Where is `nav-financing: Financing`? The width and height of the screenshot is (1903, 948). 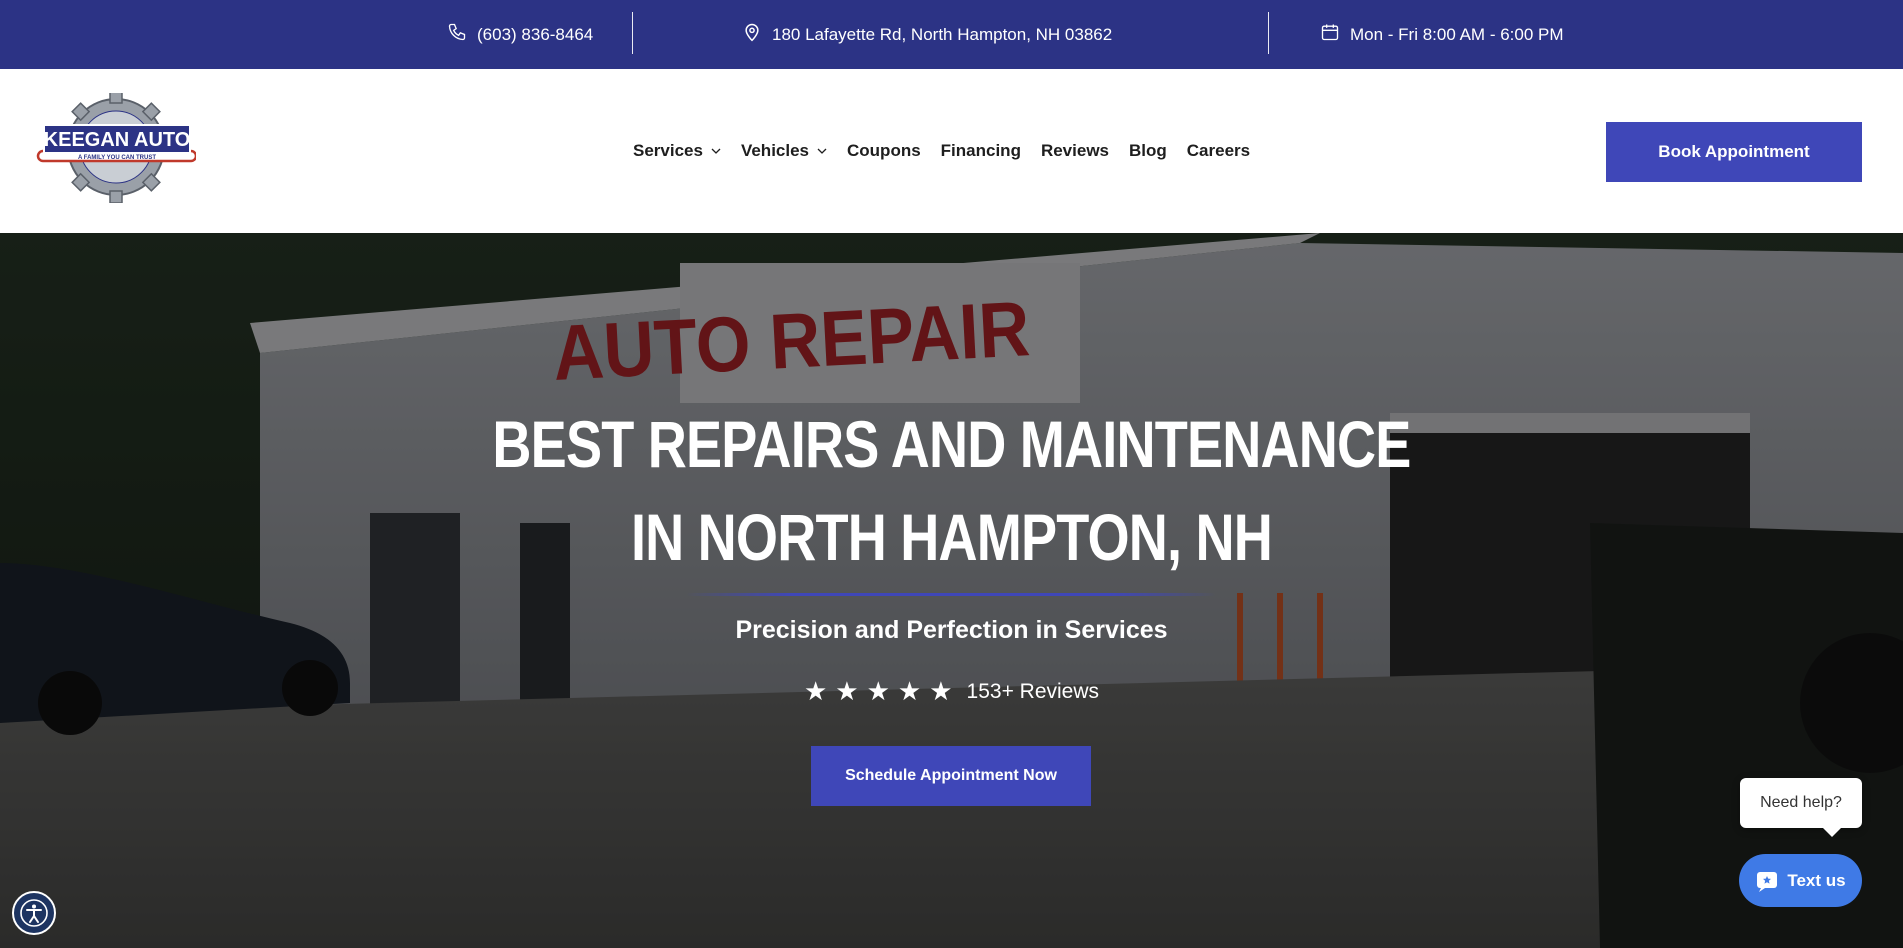
nav-financing: Financing is located at coordinates (981, 151).